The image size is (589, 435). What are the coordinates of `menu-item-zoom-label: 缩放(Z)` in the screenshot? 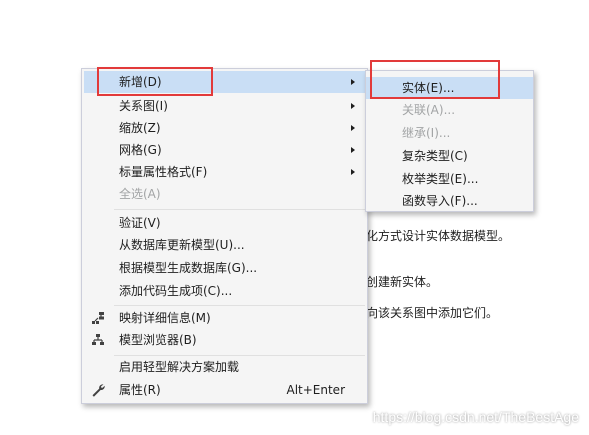 It's located at (140, 128).